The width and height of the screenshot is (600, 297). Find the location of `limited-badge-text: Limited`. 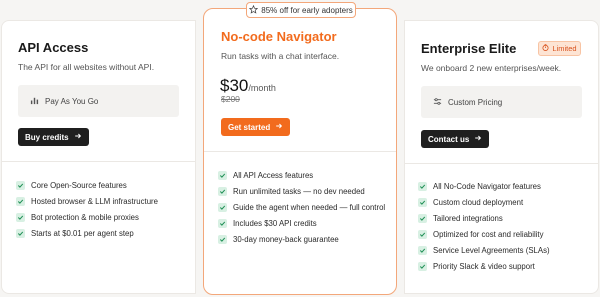

limited-badge-text: Limited is located at coordinates (564, 48).